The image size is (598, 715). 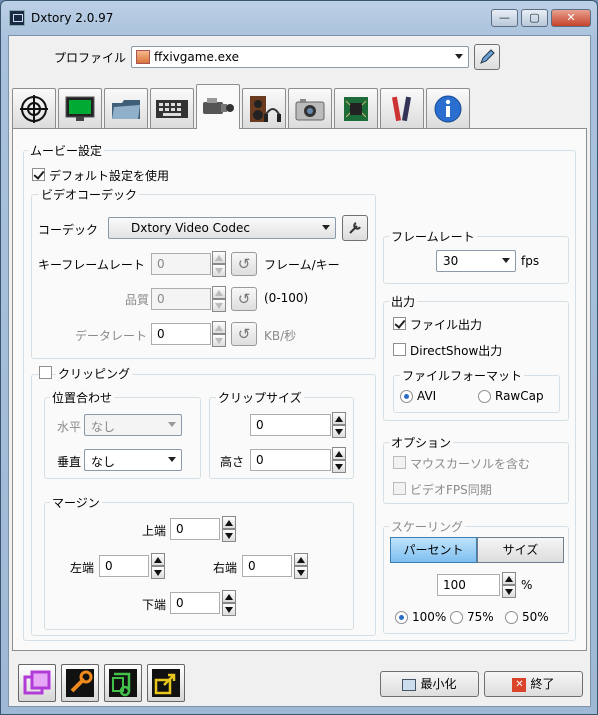 What do you see at coordinates (399, 323) in the screenshot?
I see `file-output-checkbox` at bounding box center [399, 323].